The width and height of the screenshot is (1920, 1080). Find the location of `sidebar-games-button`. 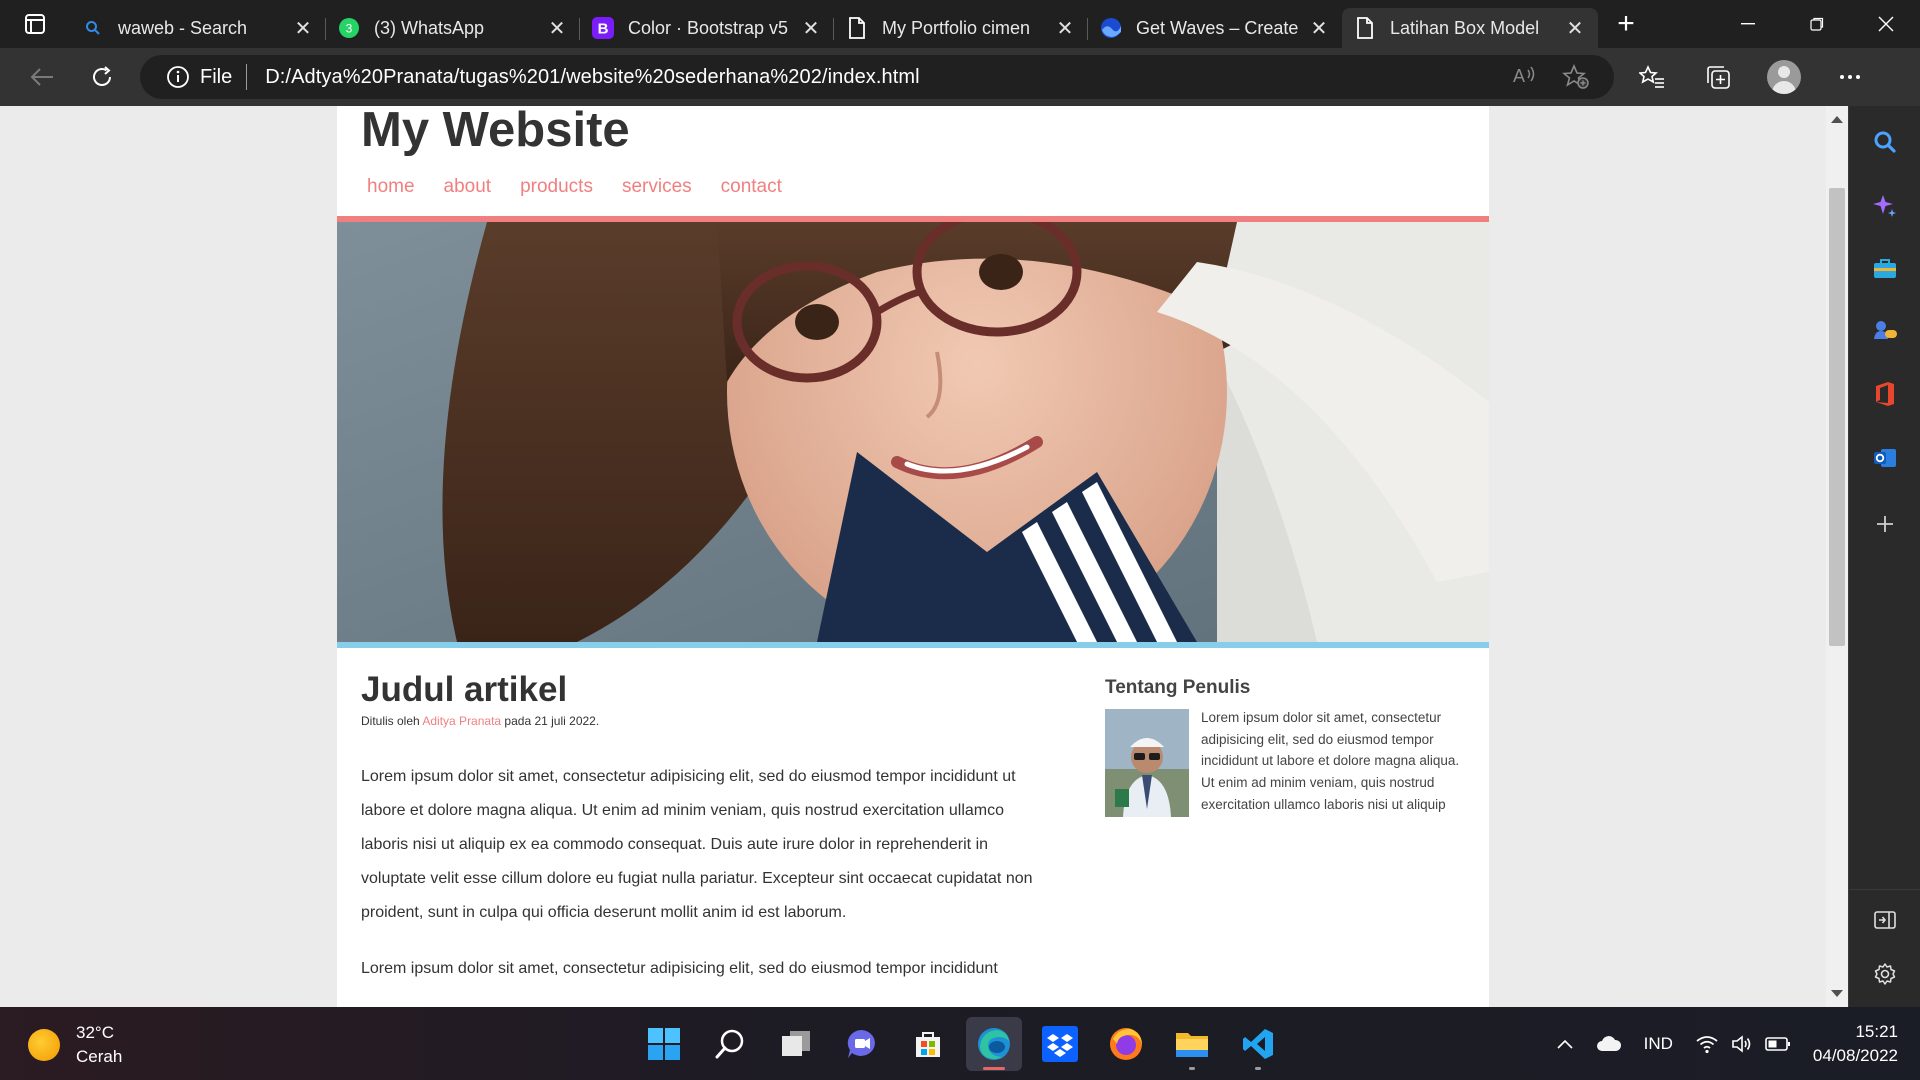

sidebar-games-button is located at coordinates (1884, 330).